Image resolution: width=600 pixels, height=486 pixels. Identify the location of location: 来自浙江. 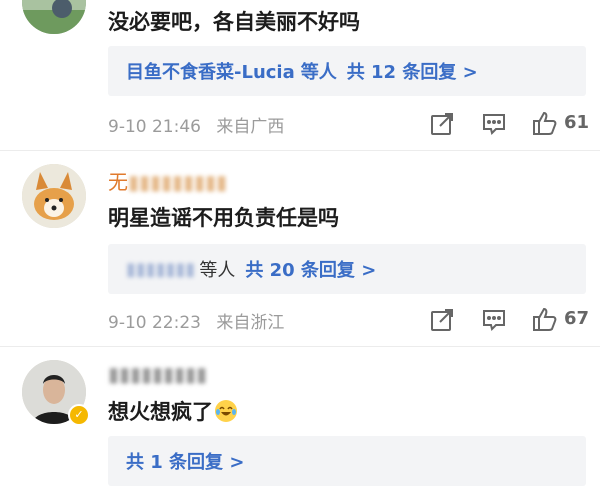
(250, 323).